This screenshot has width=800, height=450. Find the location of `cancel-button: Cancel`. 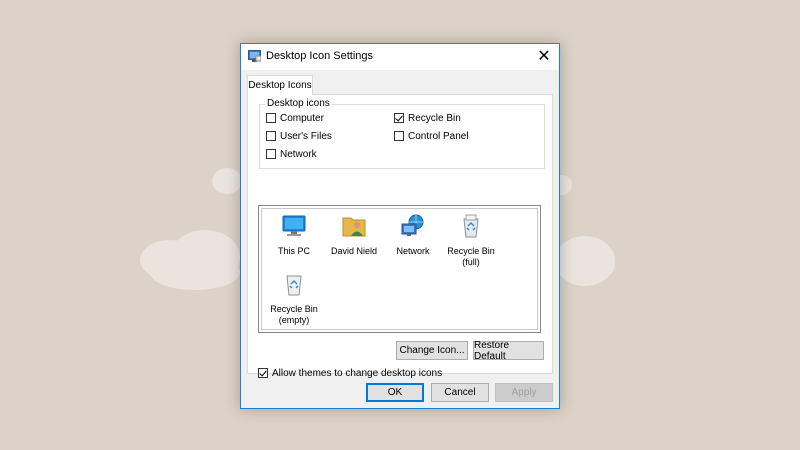

cancel-button: Cancel is located at coordinates (460, 392).